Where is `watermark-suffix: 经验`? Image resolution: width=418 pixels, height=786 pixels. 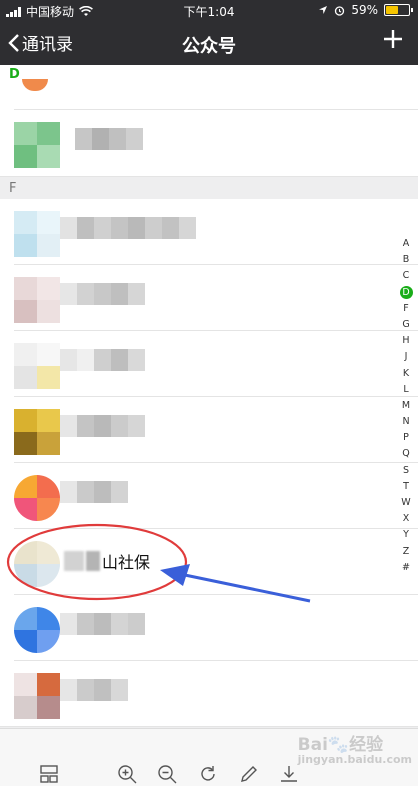
watermark-suffix: 经验 is located at coordinates (366, 745).